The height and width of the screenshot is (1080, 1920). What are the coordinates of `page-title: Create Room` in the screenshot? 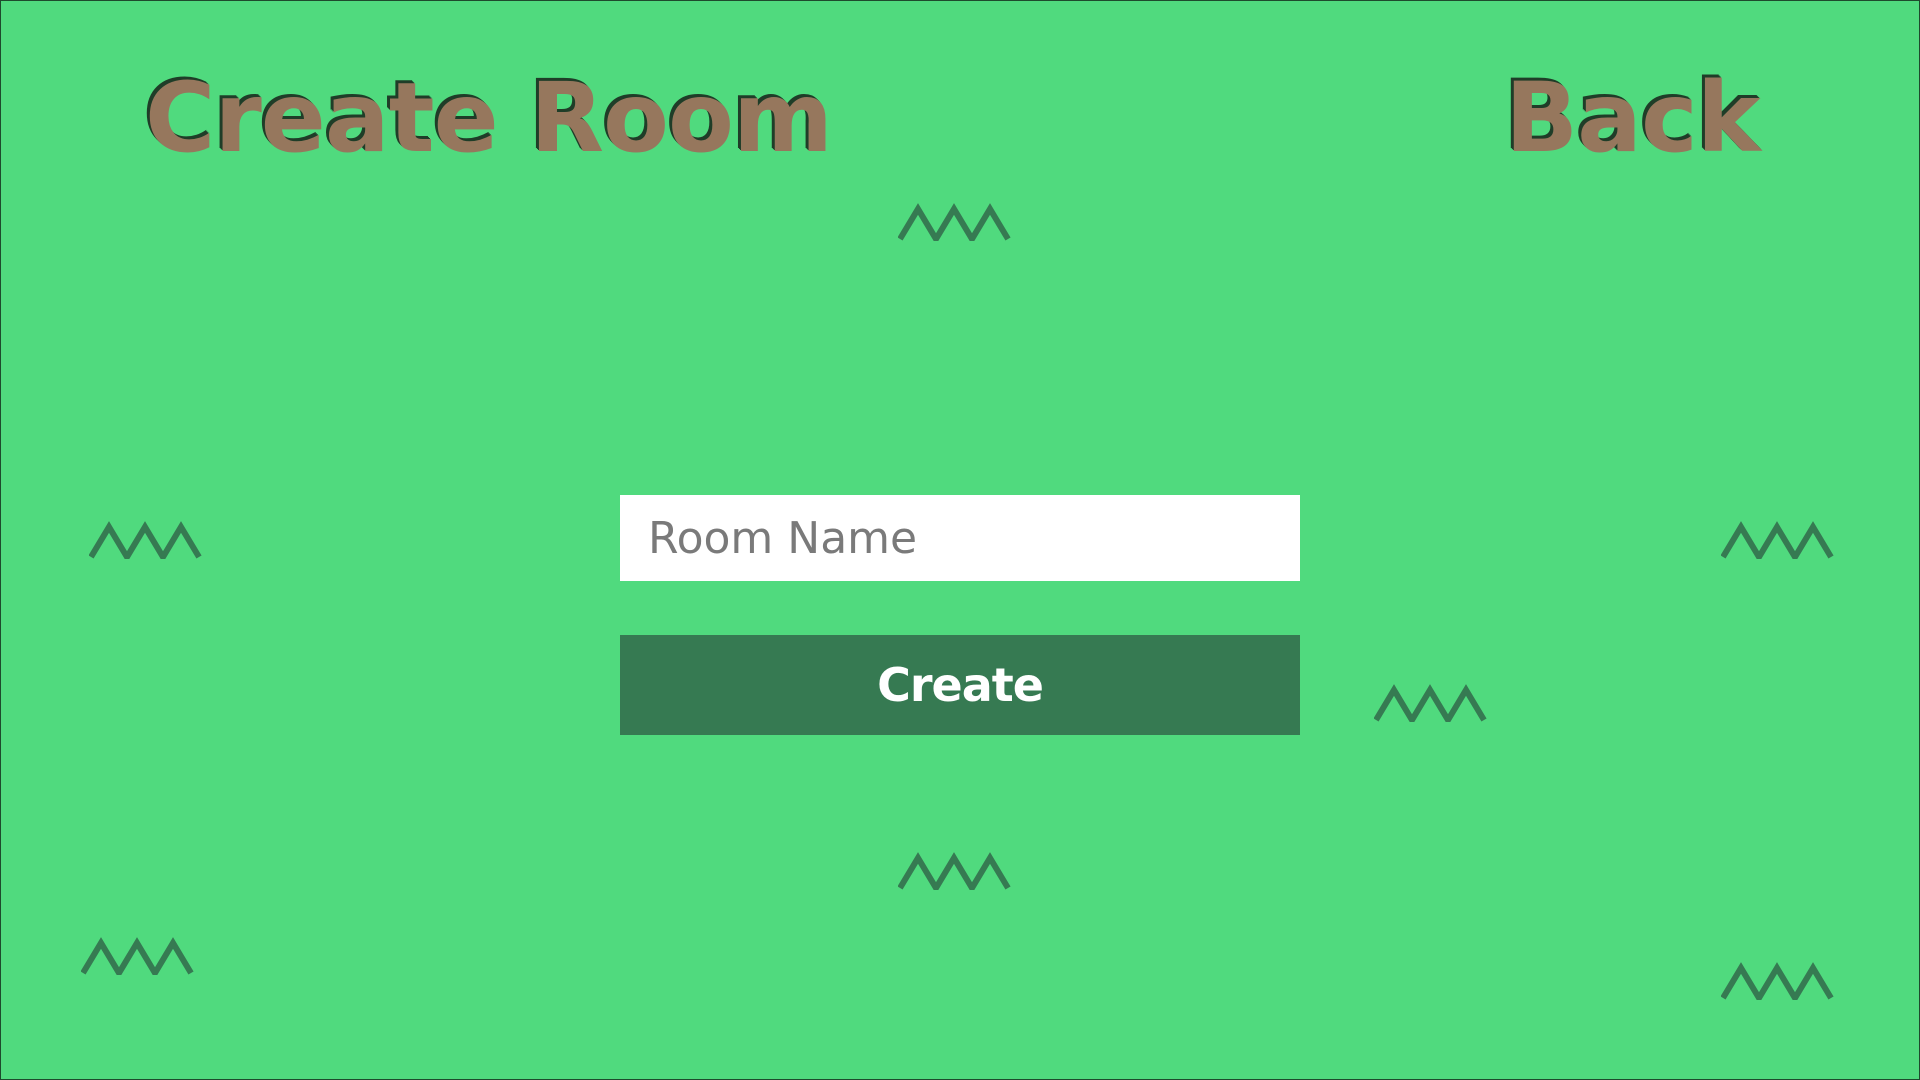 It's located at (489, 118).